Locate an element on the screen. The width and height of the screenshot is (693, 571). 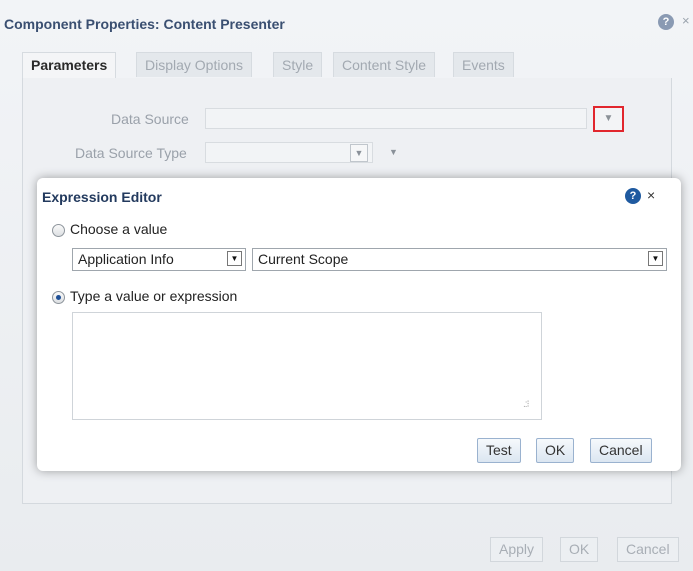
dialog-title: Component Properties: Content Presenter is located at coordinates (144, 24).